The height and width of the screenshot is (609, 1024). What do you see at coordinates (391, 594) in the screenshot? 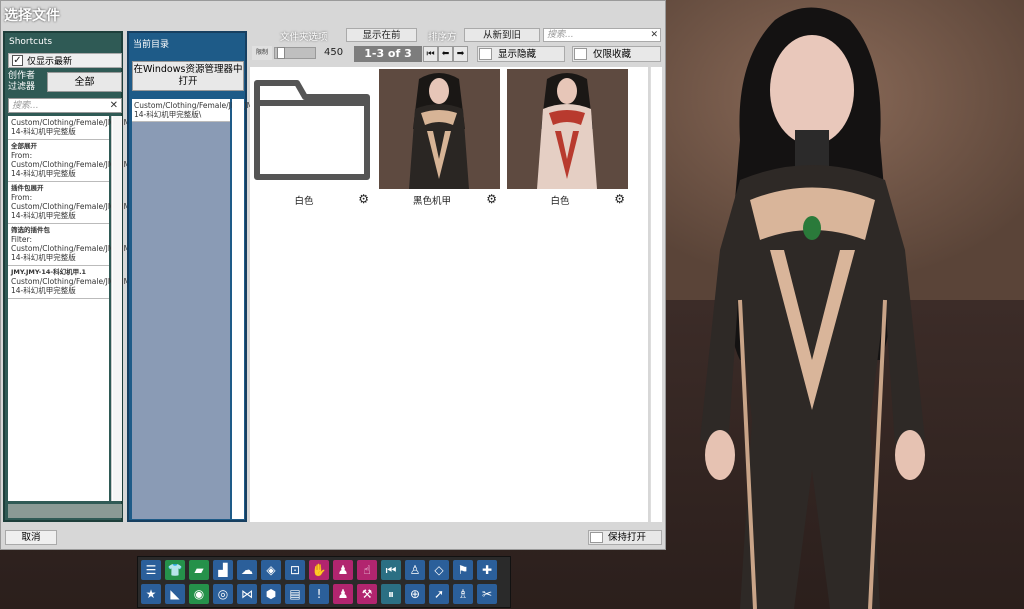
I see `pause-icon: ⏸` at bounding box center [391, 594].